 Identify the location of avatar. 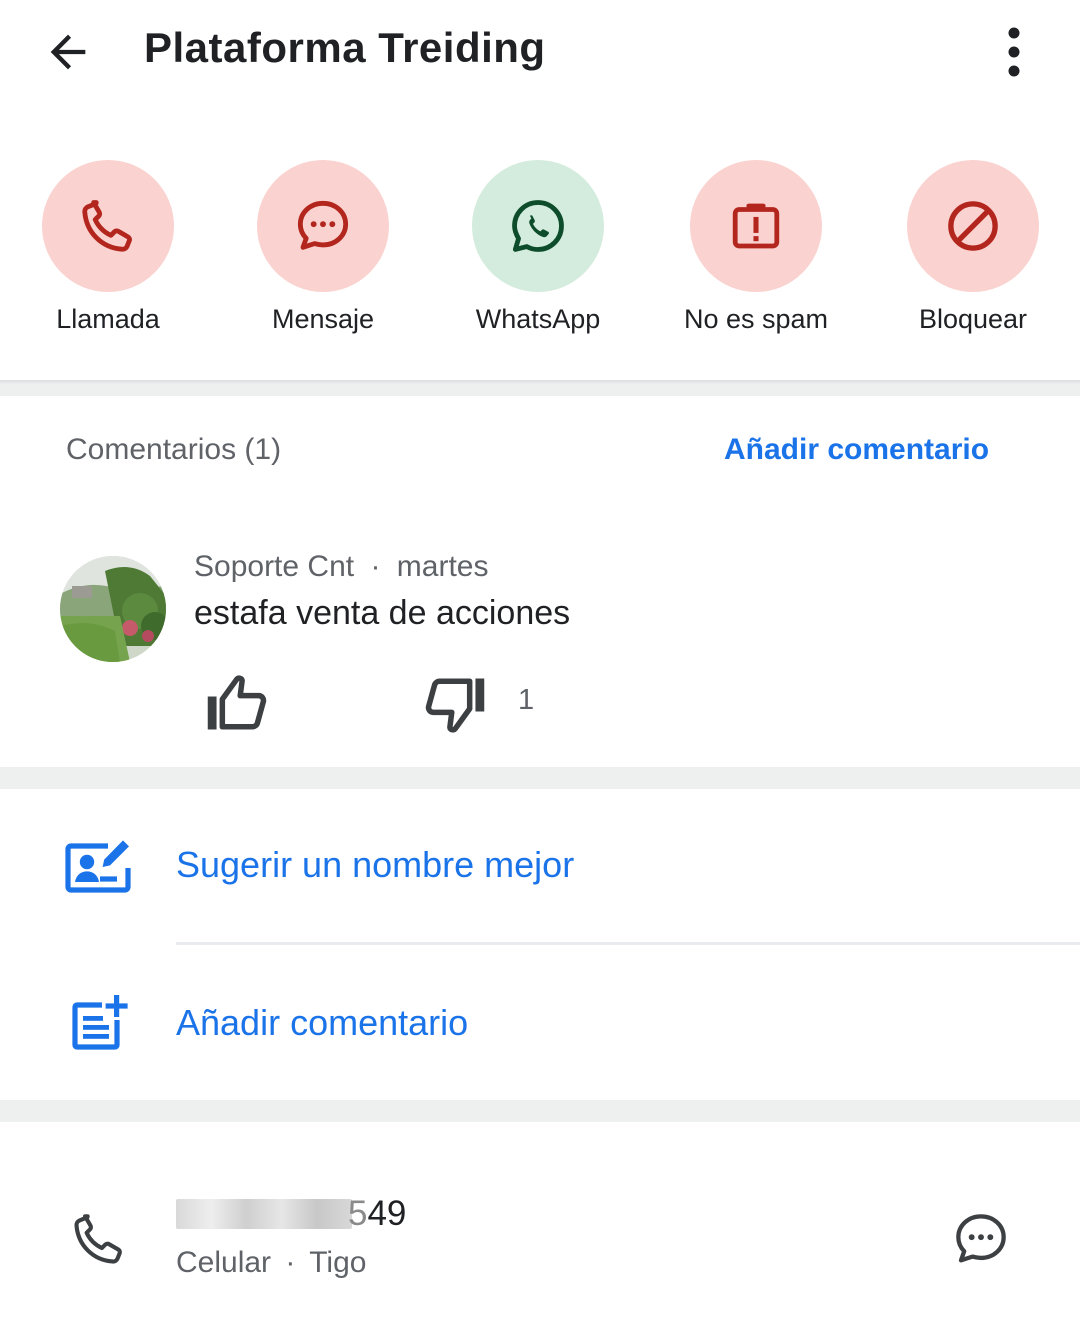
(113, 609).